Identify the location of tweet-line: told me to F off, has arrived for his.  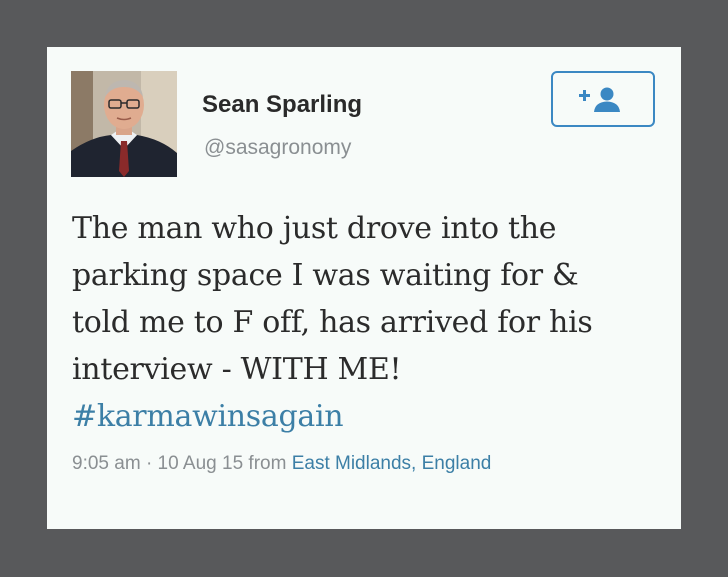
(332, 322).